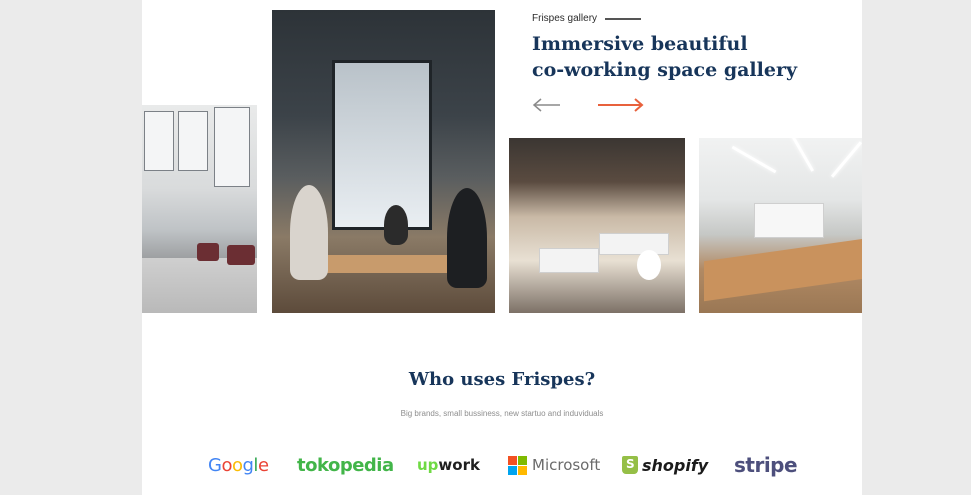 The height and width of the screenshot is (495, 971). Describe the element at coordinates (382, 145) in the screenshot. I see `door-decor` at that location.